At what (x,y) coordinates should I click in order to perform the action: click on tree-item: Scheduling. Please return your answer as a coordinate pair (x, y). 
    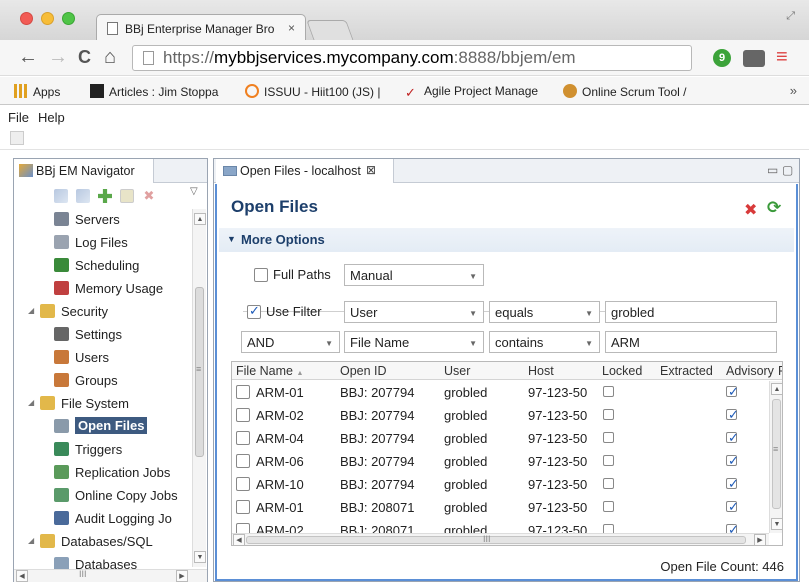
    Looking at the image, I should click on (121, 266).